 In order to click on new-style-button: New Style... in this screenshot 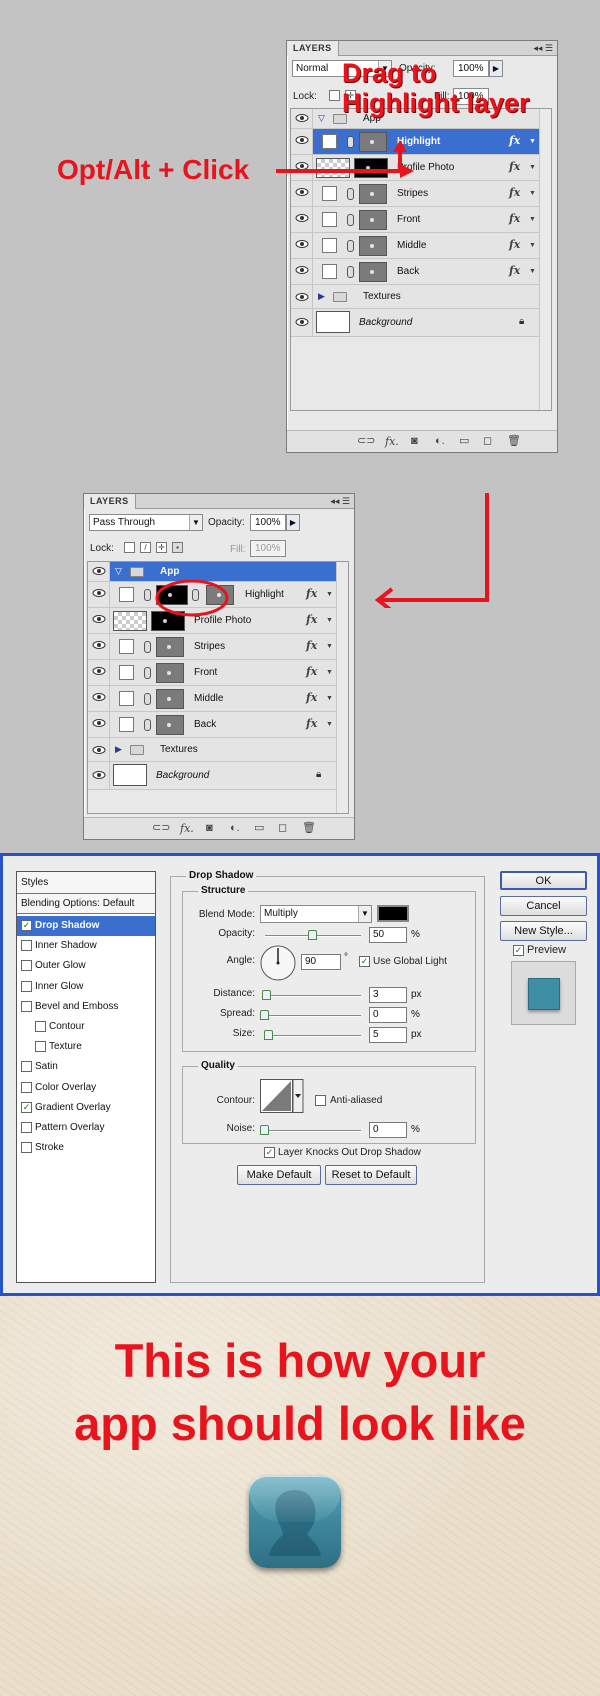, I will do `click(543, 931)`.